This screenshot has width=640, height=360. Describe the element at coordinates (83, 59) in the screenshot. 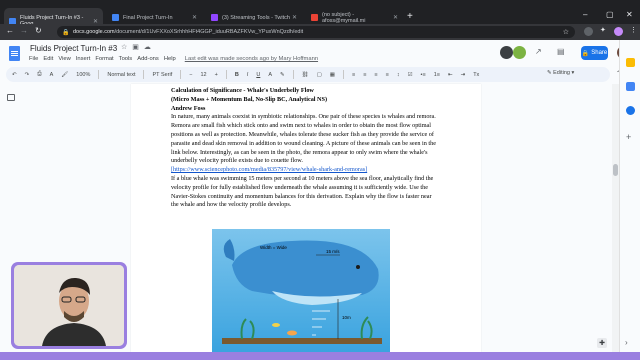

I see `menu-insert: Insert` at that location.